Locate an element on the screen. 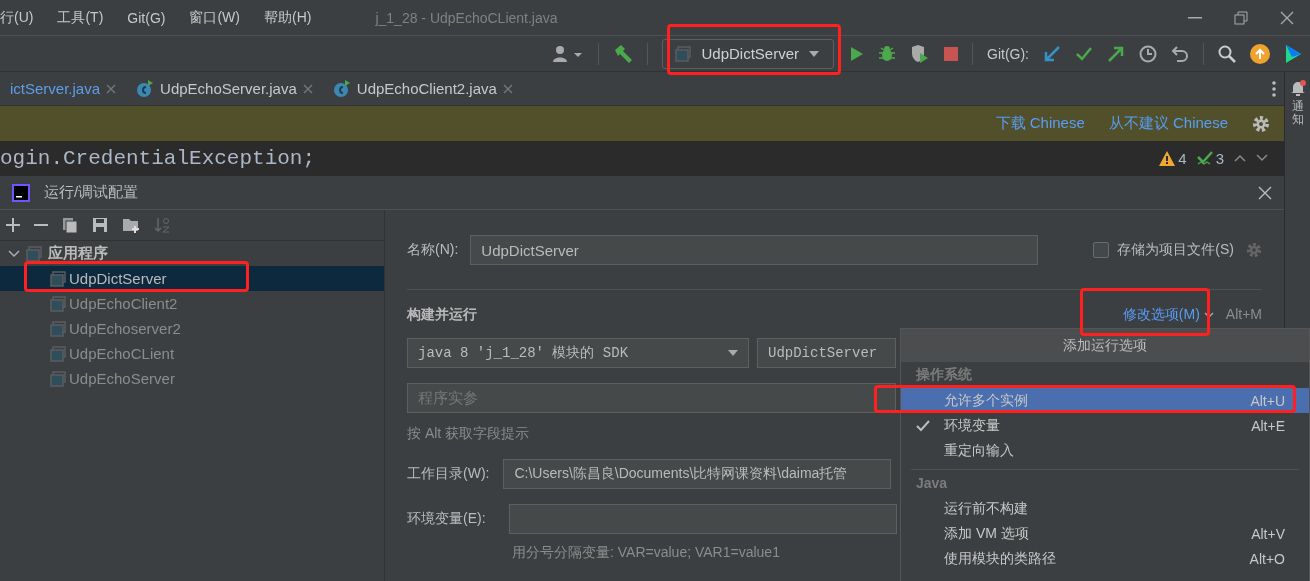  bug-icon is located at coordinates (887, 53).